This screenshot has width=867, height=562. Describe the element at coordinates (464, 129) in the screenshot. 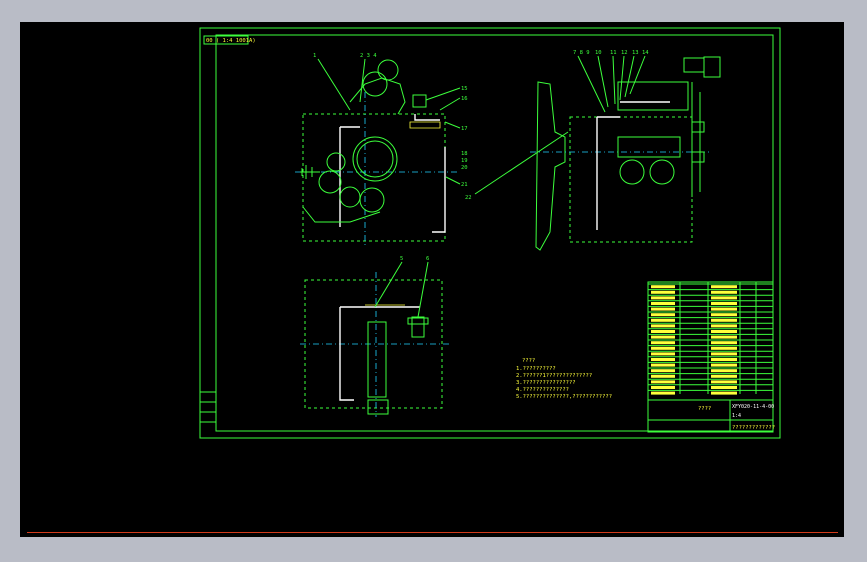

I see `svg-text: 17` at that location.